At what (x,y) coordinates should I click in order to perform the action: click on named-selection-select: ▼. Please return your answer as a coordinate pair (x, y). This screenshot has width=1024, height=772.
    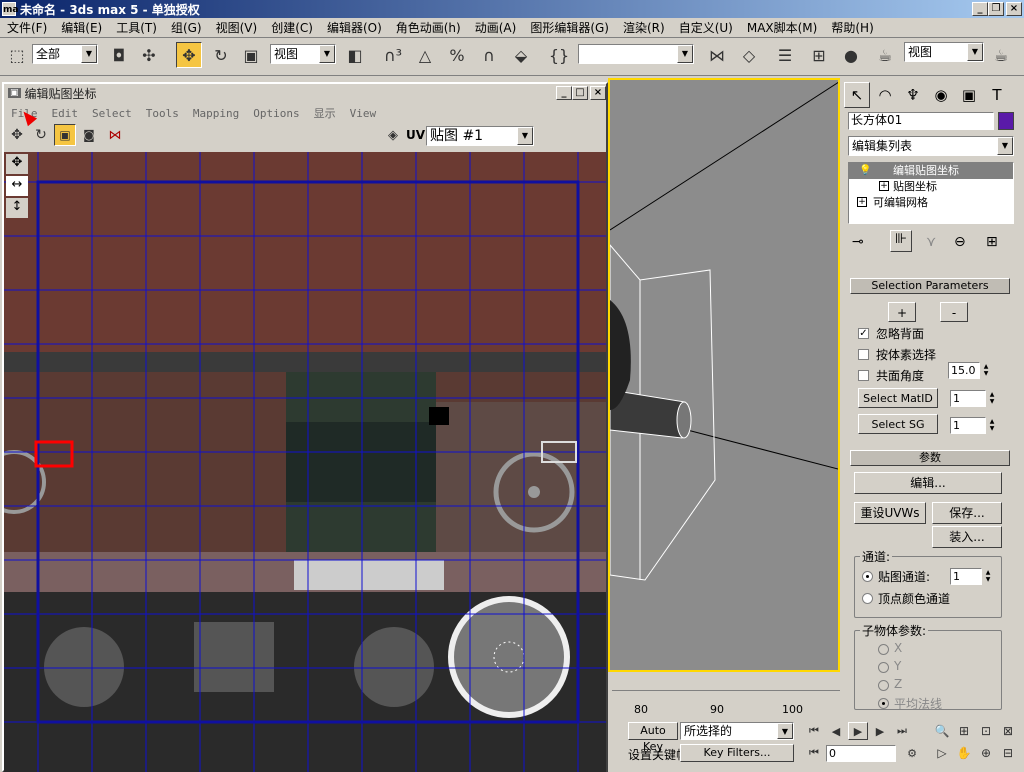
    Looking at the image, I should click on (636, 54).